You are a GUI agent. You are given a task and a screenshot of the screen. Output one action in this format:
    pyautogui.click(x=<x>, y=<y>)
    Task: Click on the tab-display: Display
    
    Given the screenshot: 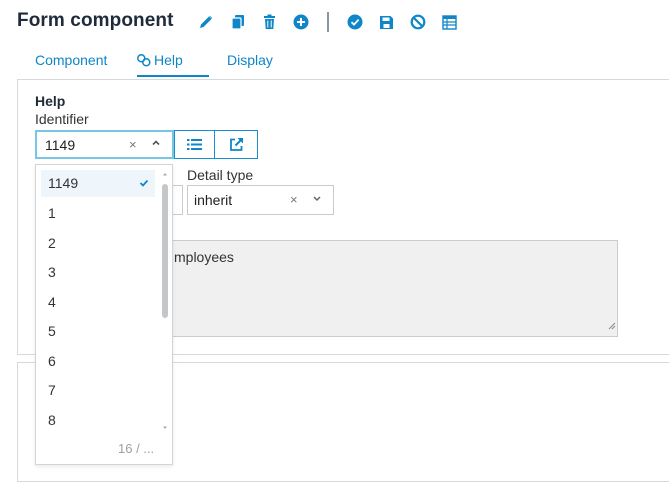 What is the action you would take?
    pyautogui.click(x=250, y=64)
    